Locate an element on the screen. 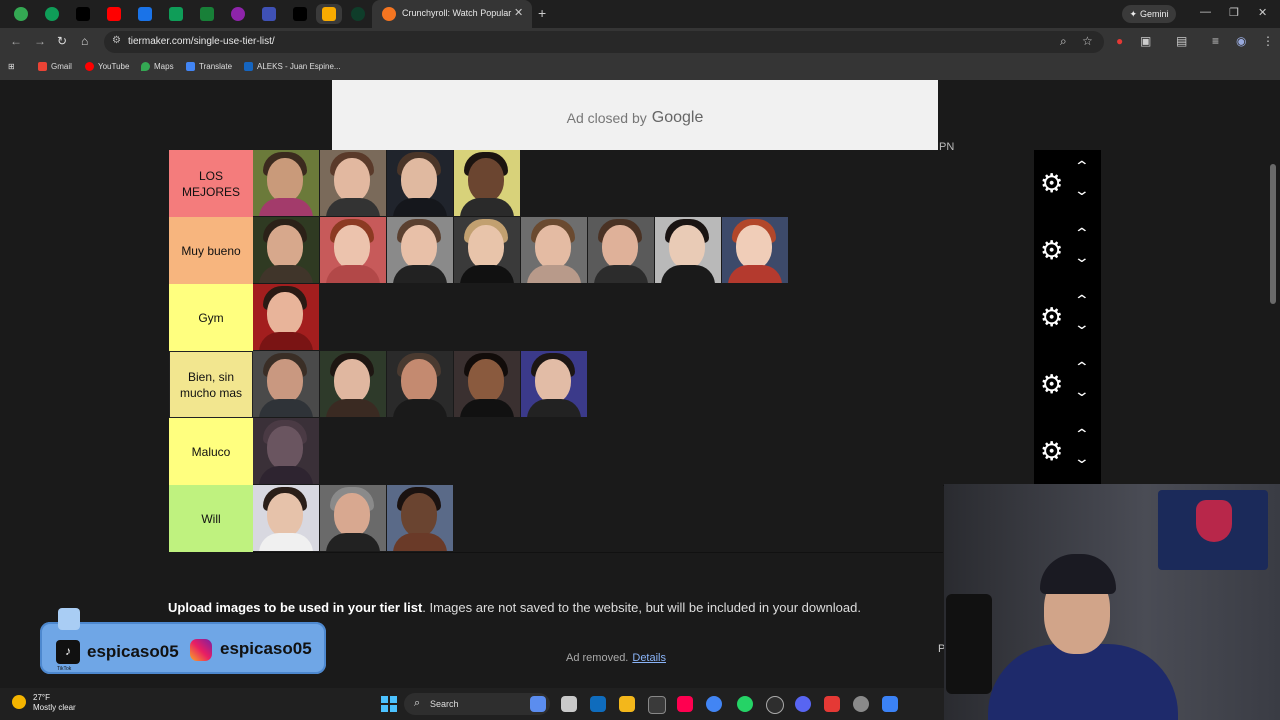 Image resolution: width=1280 pixels, height=720 pixels. back-icon: ← is located at coordinates (16, 41).